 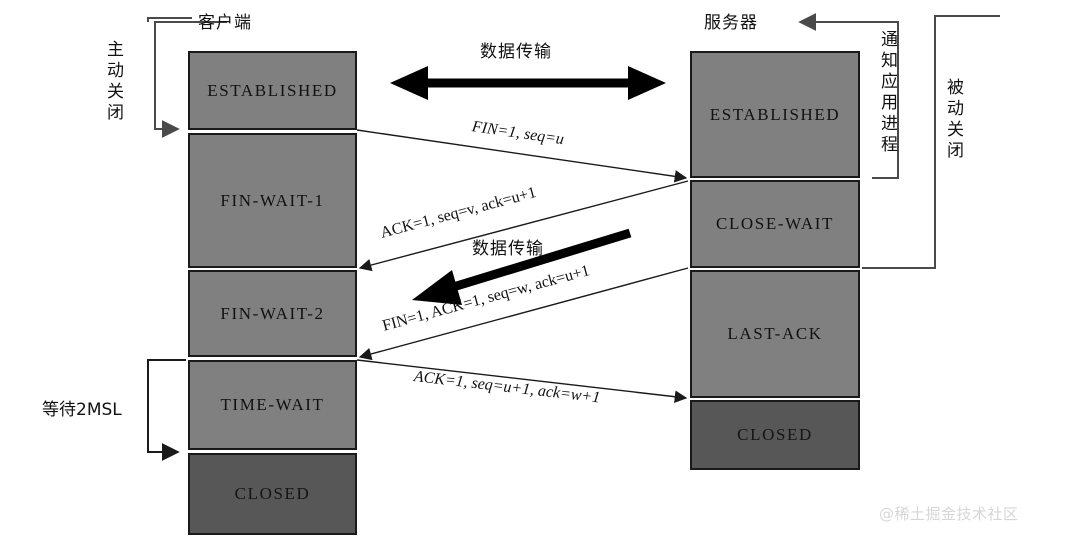 I want to click on data-transfer-top-label: 数据传输, so click(x=516, y=52).